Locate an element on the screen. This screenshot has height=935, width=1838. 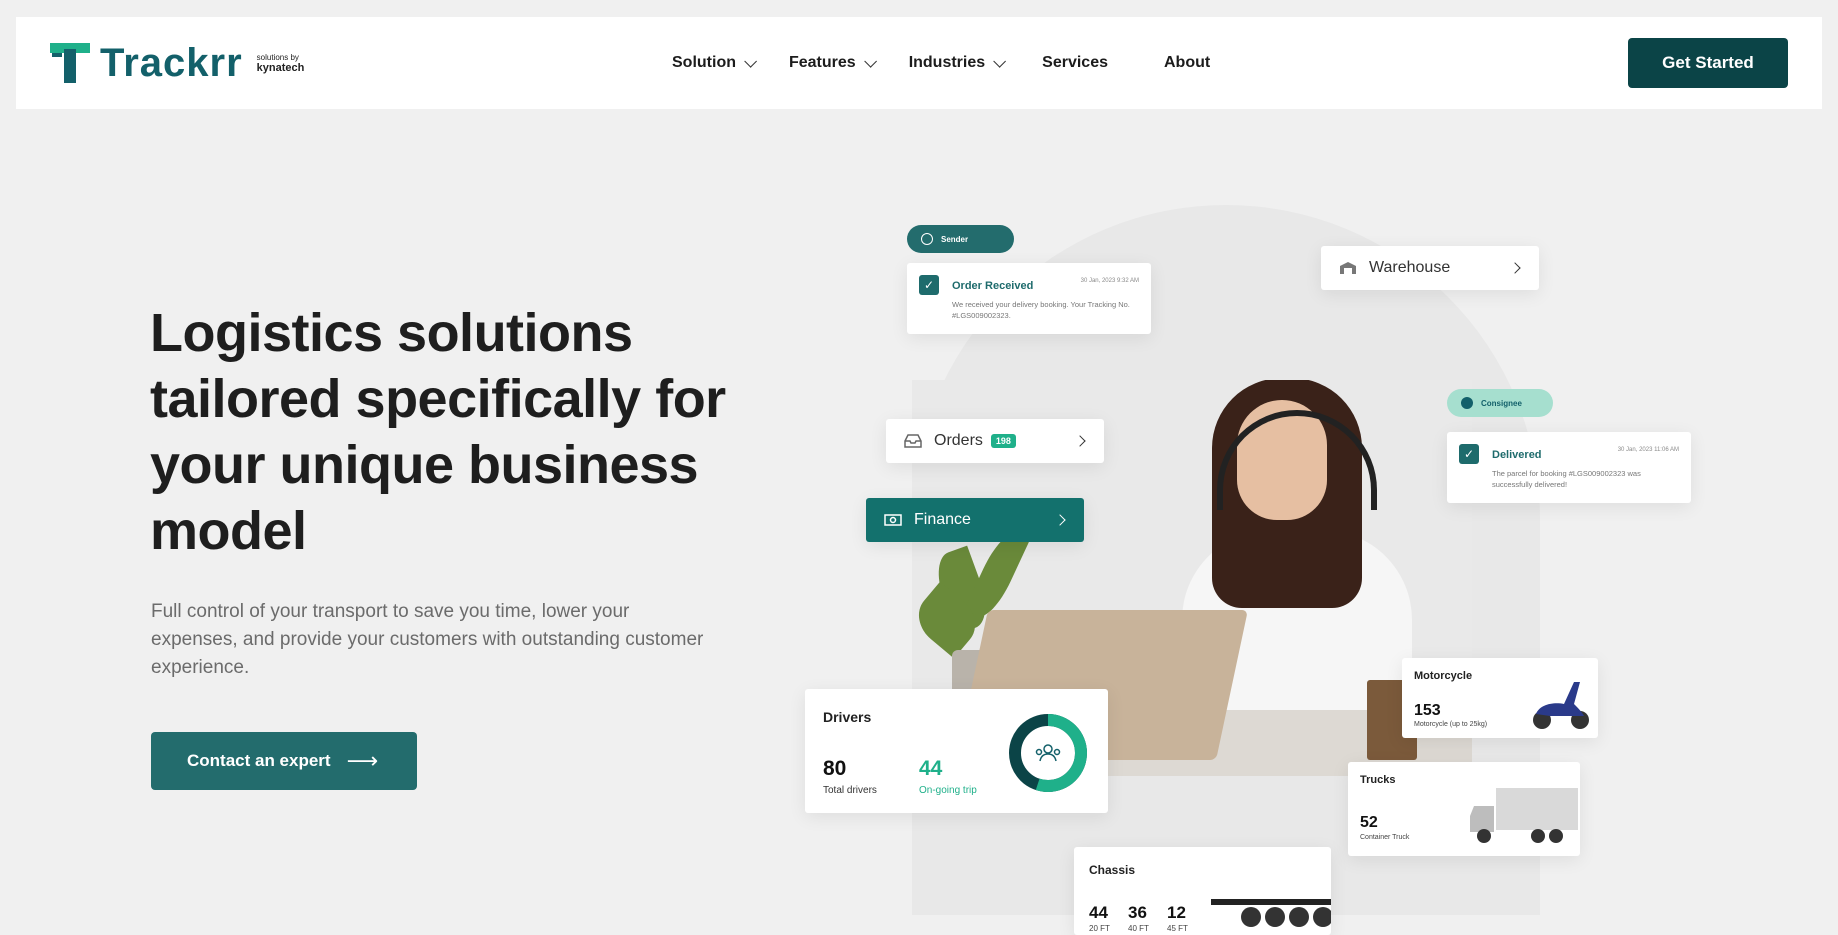
get-started-button: Get Started is located at coordinates (1708, 63).